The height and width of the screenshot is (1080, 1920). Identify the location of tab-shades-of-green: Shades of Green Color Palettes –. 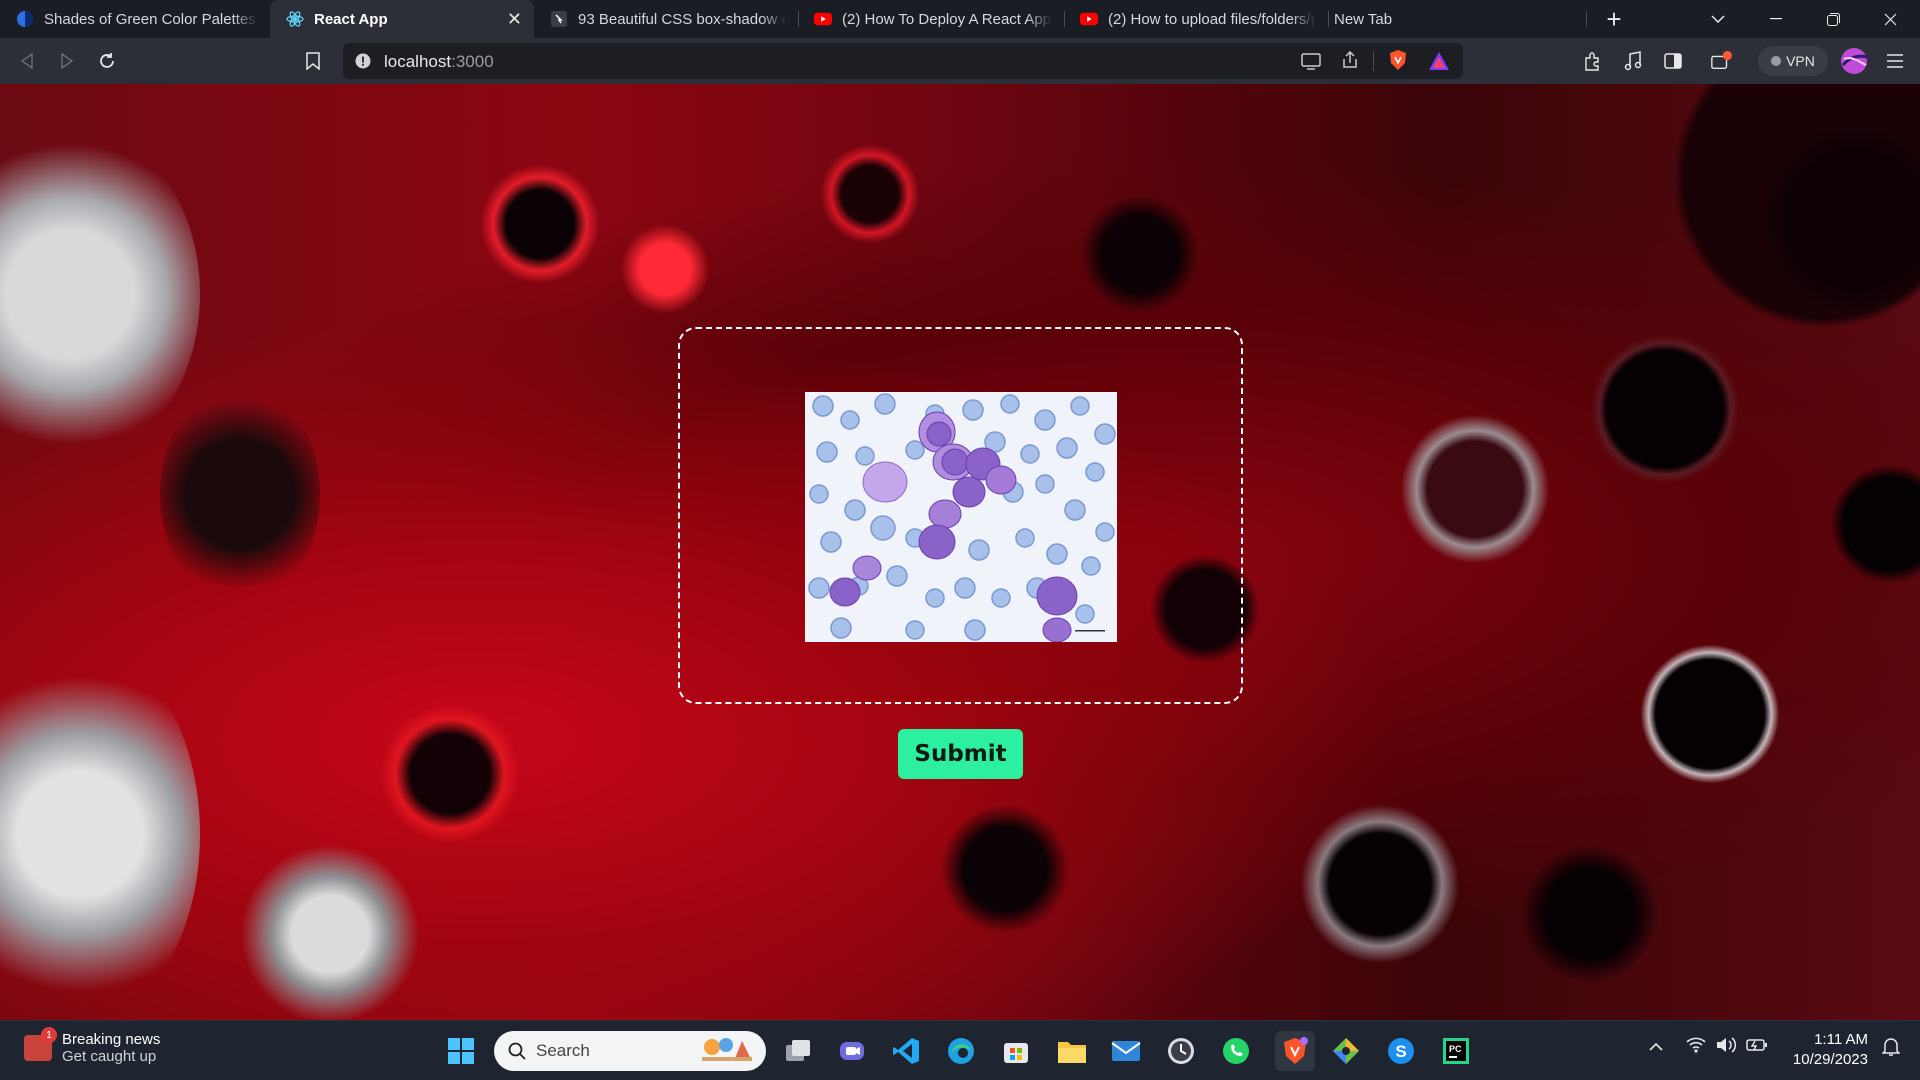
(135, 19).